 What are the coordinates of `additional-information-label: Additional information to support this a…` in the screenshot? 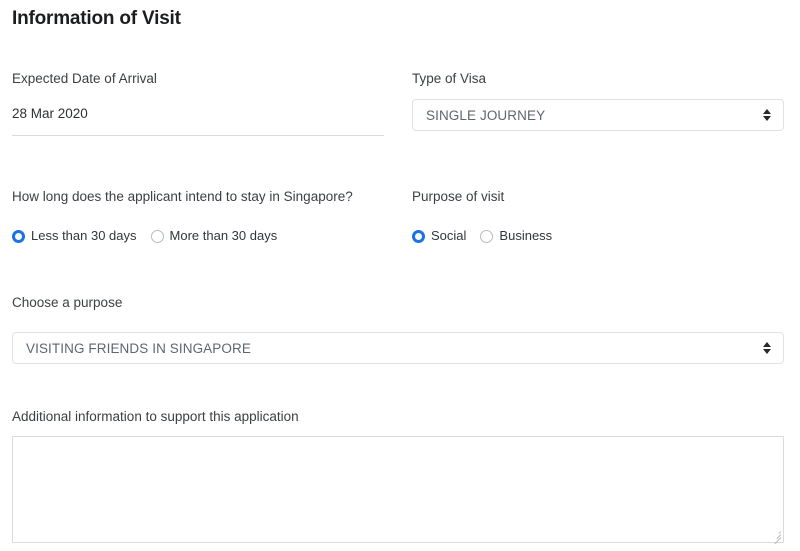 It's located at (155, 416).